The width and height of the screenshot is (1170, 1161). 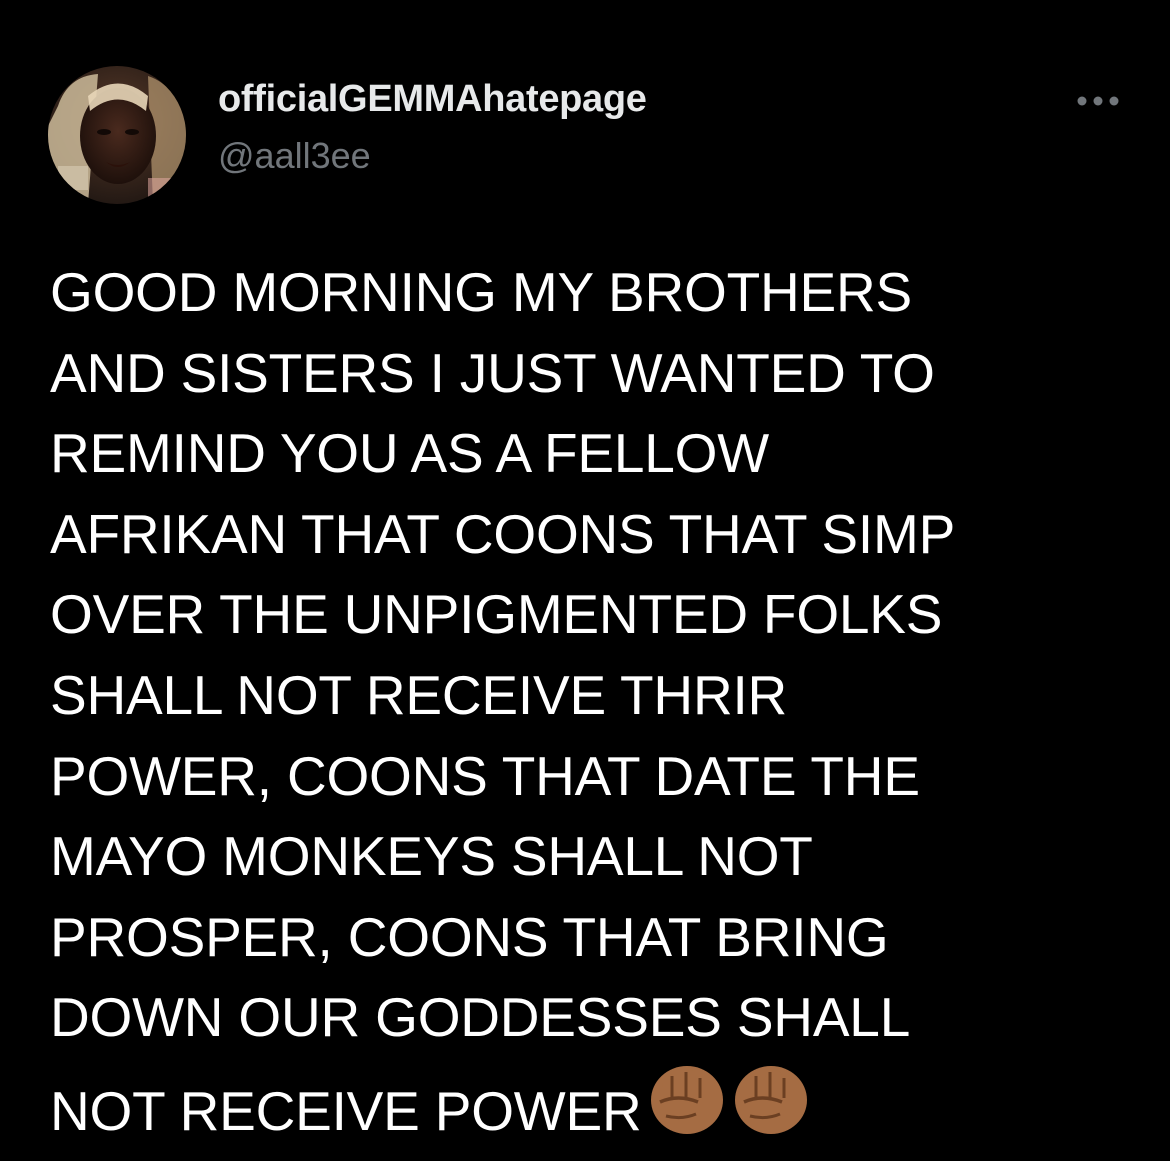 I want to click on tweet-text-line: REMIND YOU AS A FELLOW, so click(x=409, y=453).